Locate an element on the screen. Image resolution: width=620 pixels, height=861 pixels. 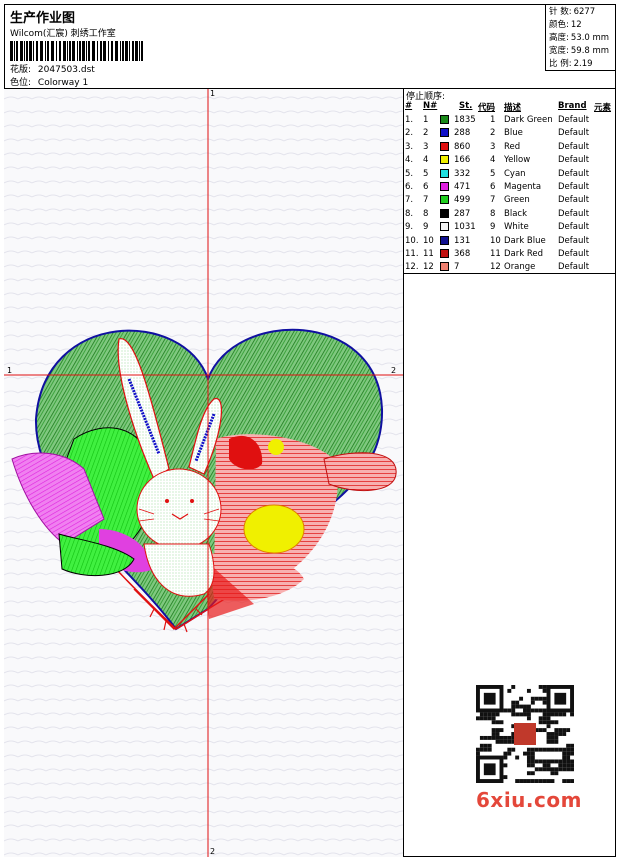
color-stop-row: 4. 4 166 4 Yellow Default is located at coordinates (510, 161).